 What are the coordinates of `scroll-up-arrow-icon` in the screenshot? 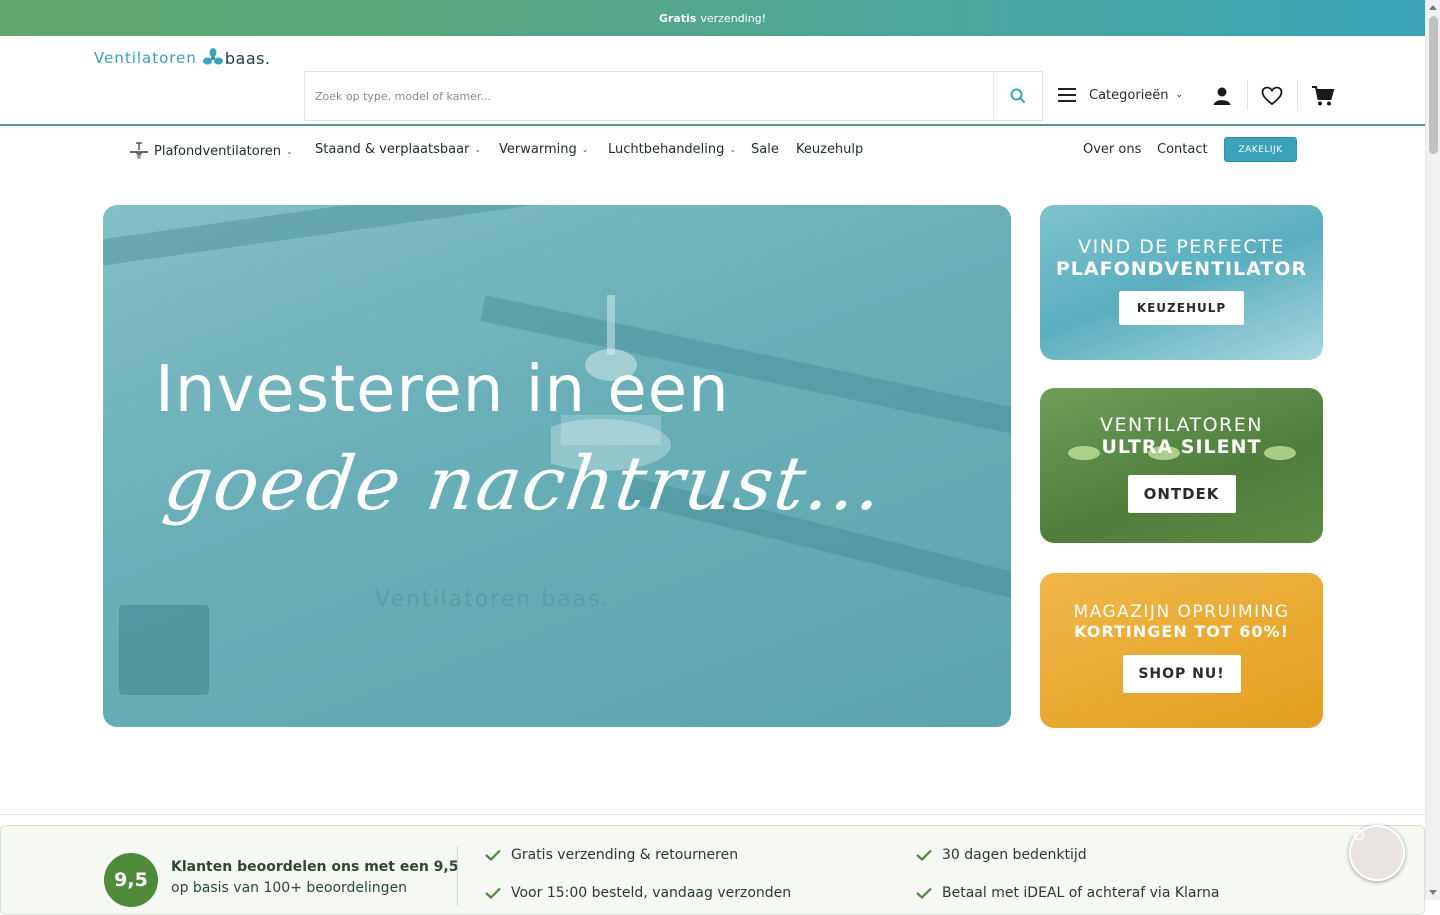 It's located at (1433, 7).